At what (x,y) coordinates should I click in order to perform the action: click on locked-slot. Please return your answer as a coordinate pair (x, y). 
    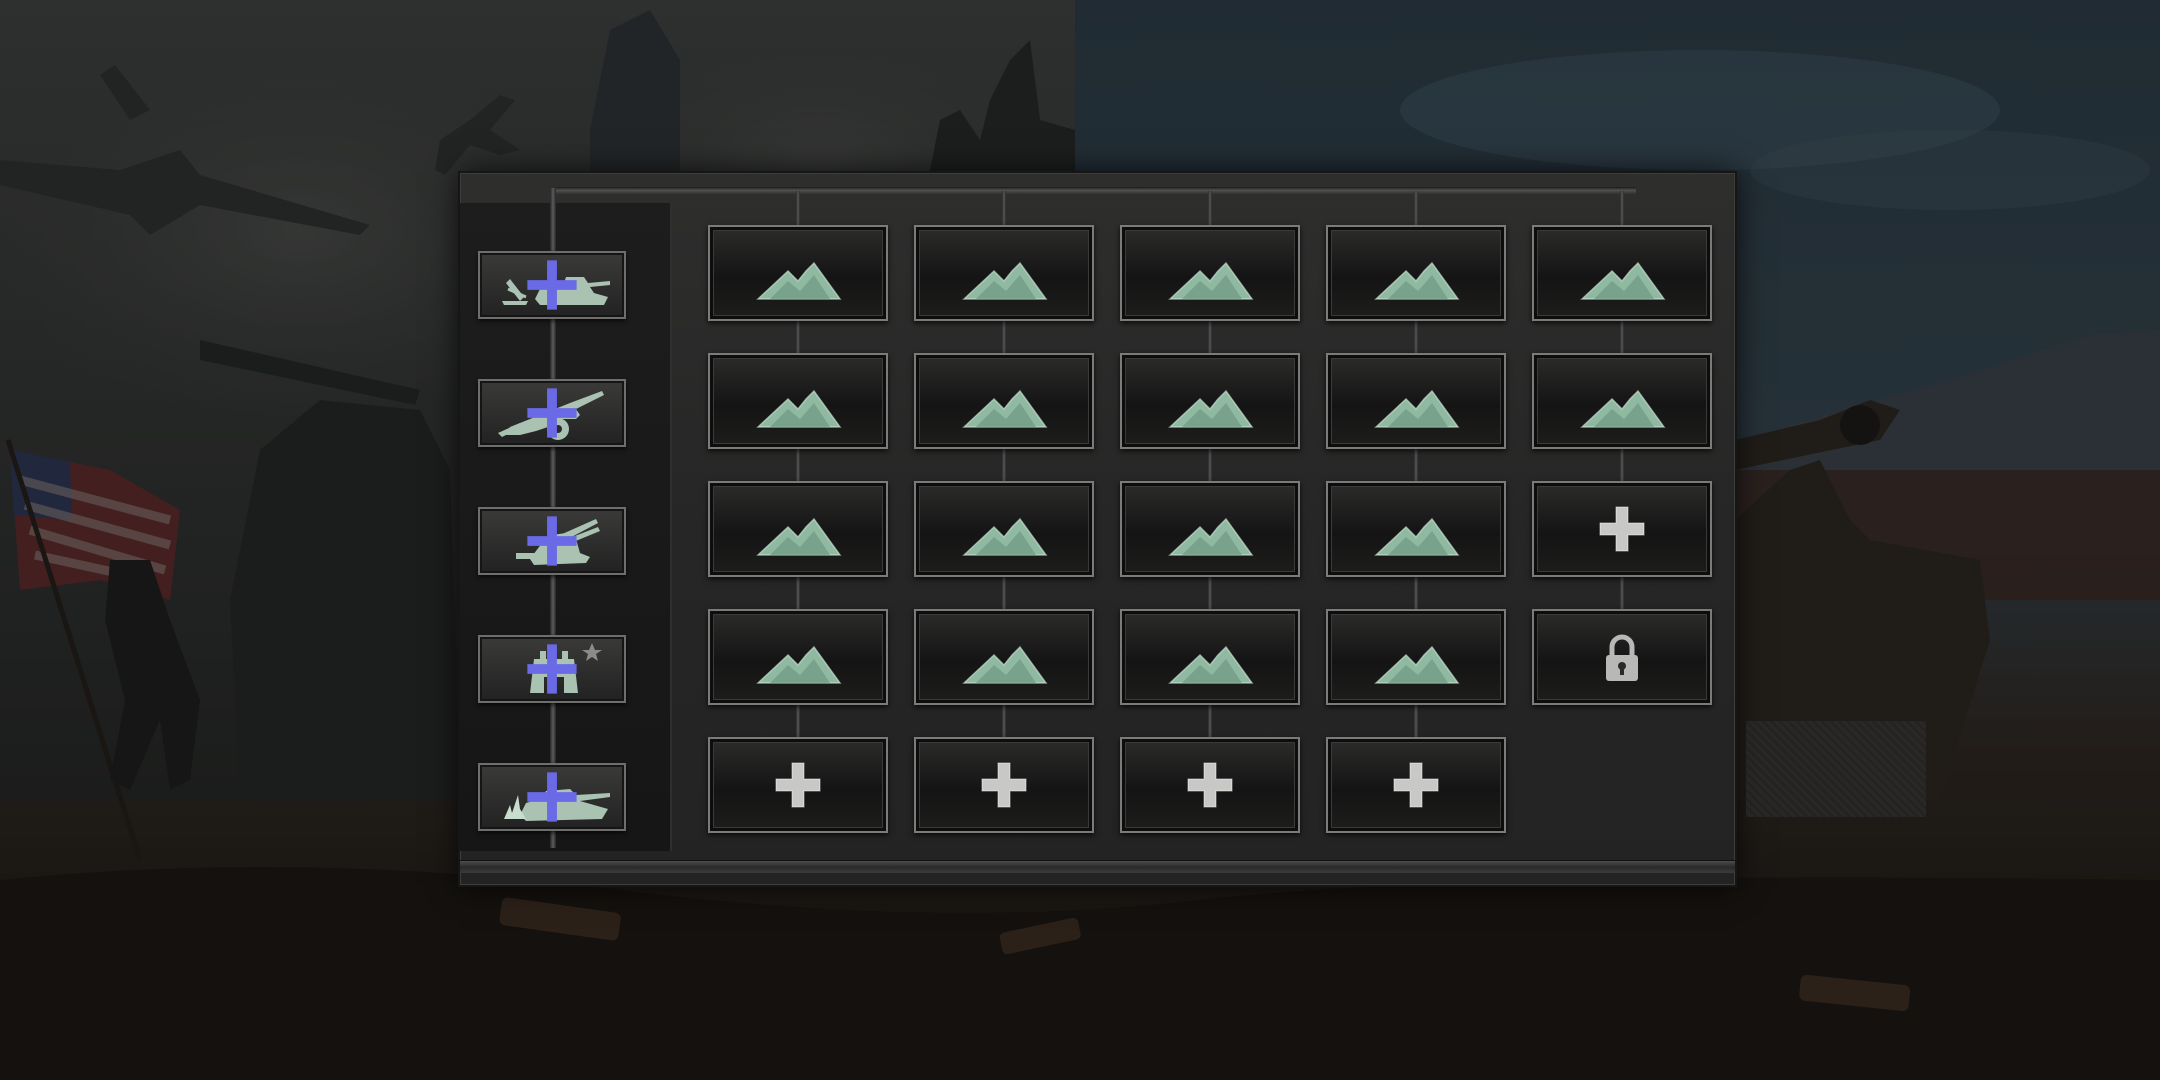
    Looking at the image, I should click on (1622, 657).